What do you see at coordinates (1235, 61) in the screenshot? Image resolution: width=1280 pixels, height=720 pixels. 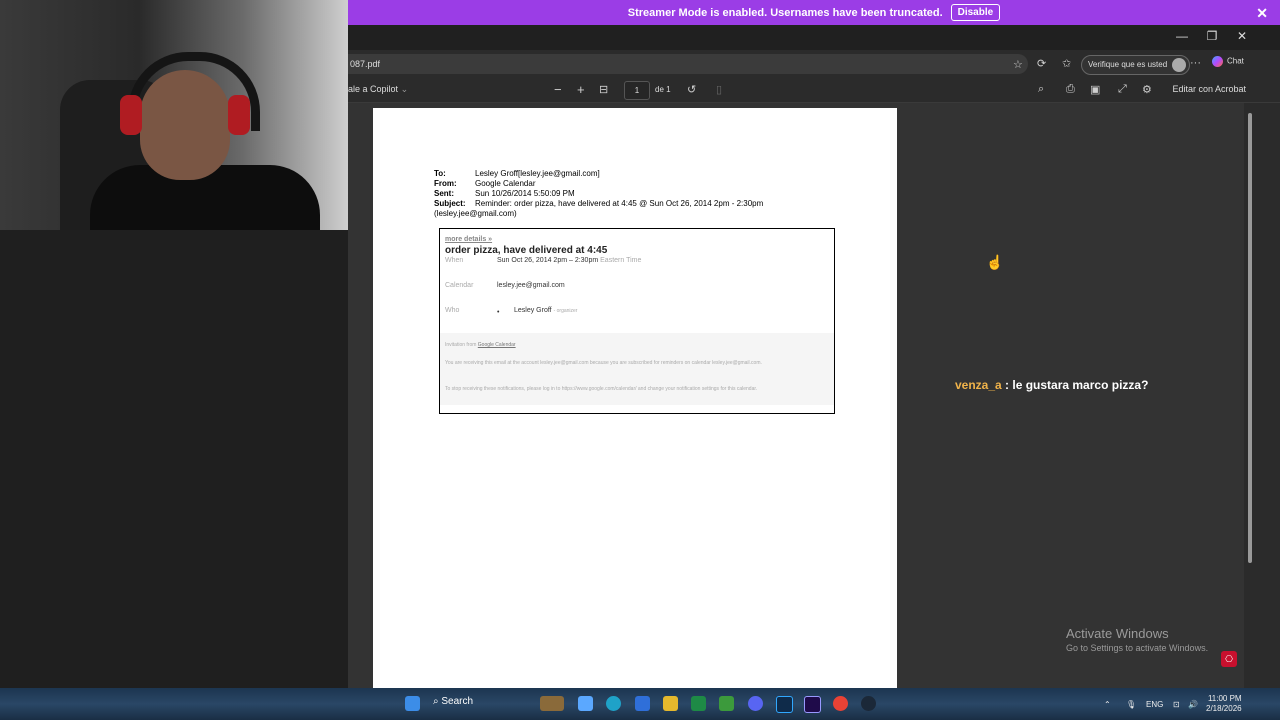 I see `chat-label: Chat` at bounding box center [1235, 61].